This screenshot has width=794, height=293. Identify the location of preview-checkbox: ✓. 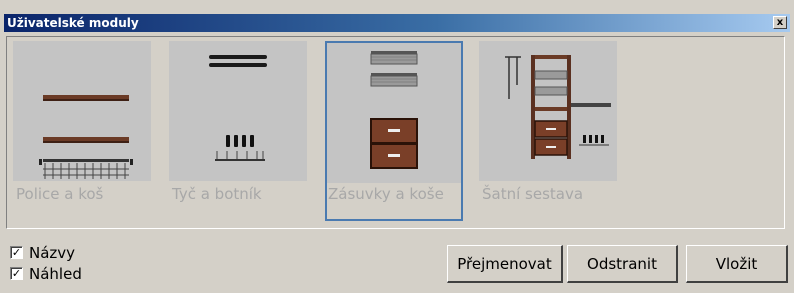
(16, 273).